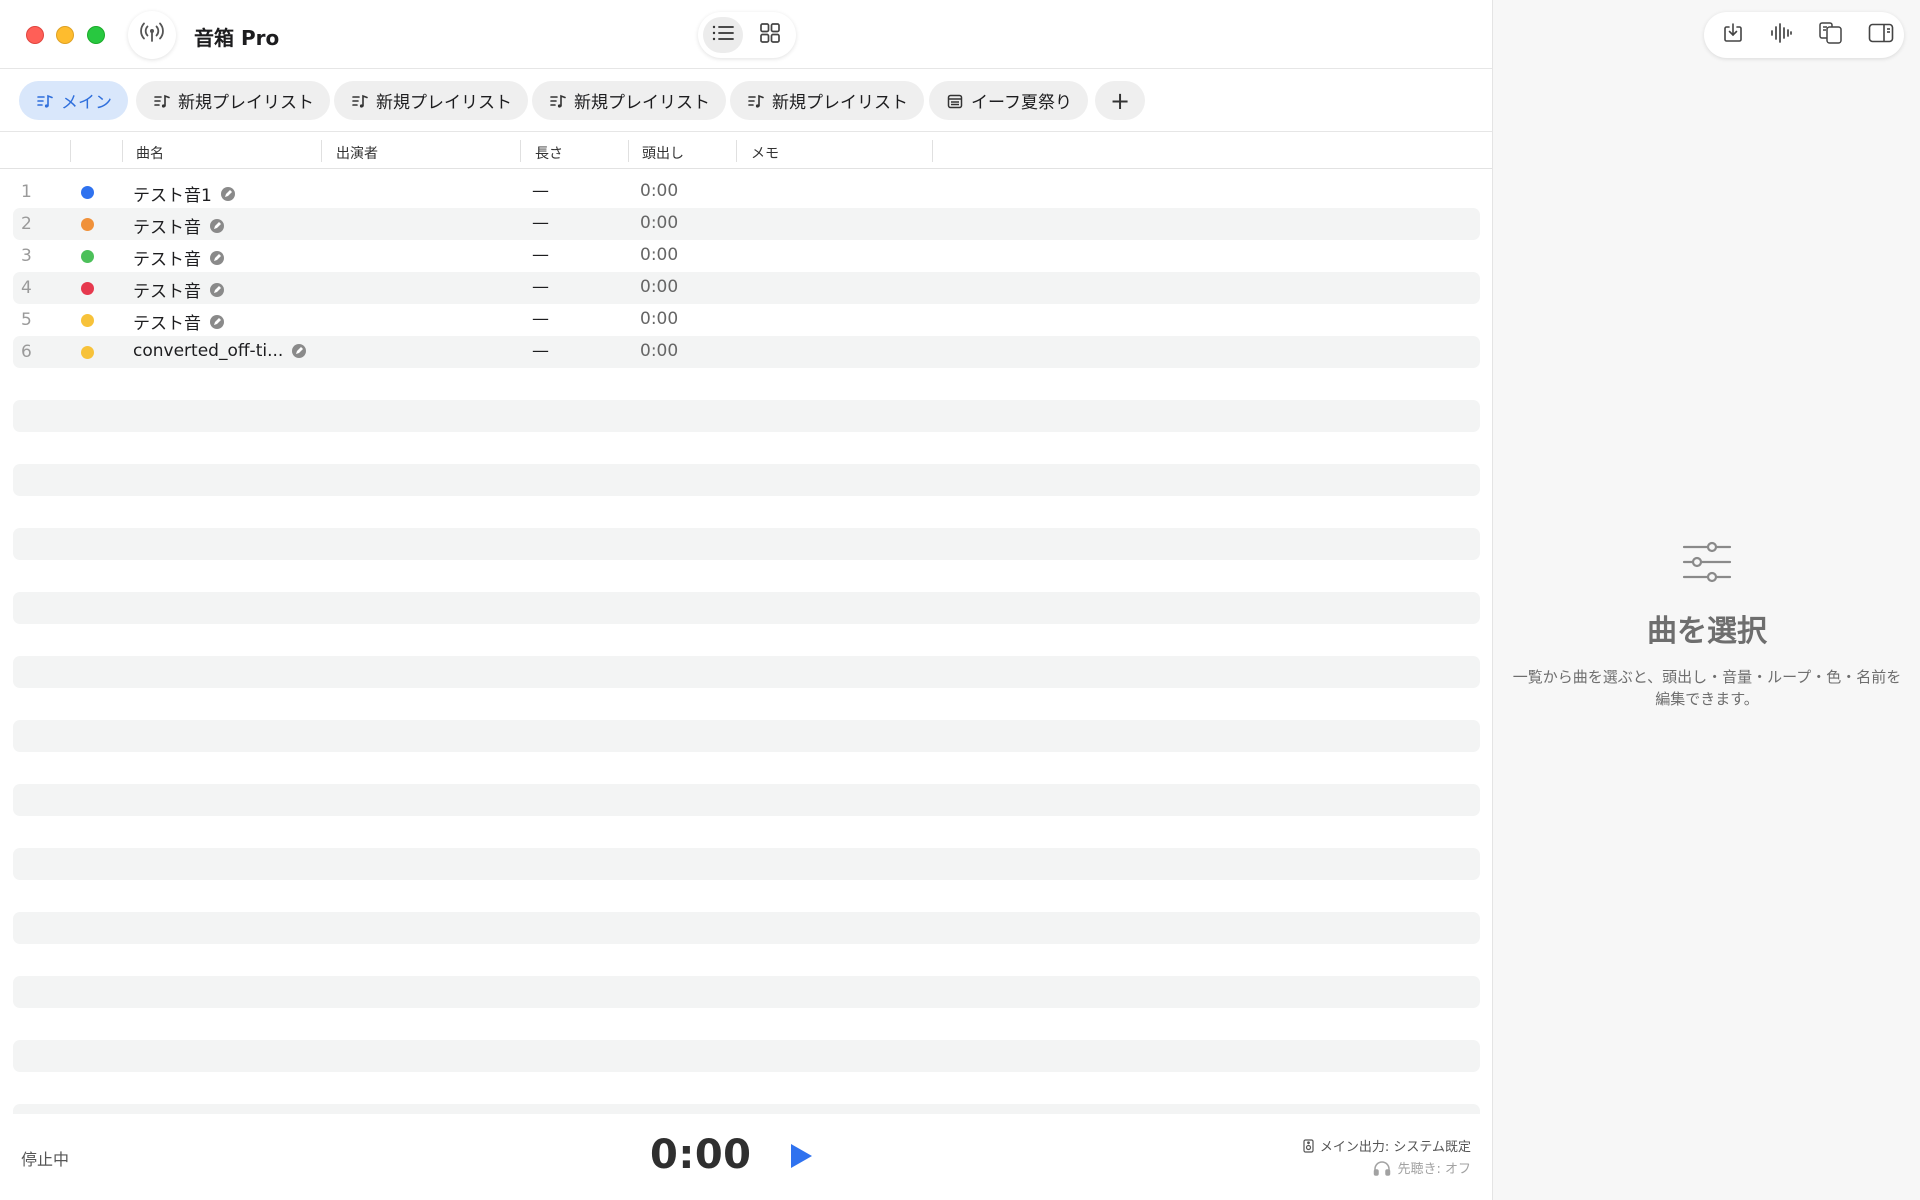  I want to click on column-header-memo: メモ, so click(765, 153).